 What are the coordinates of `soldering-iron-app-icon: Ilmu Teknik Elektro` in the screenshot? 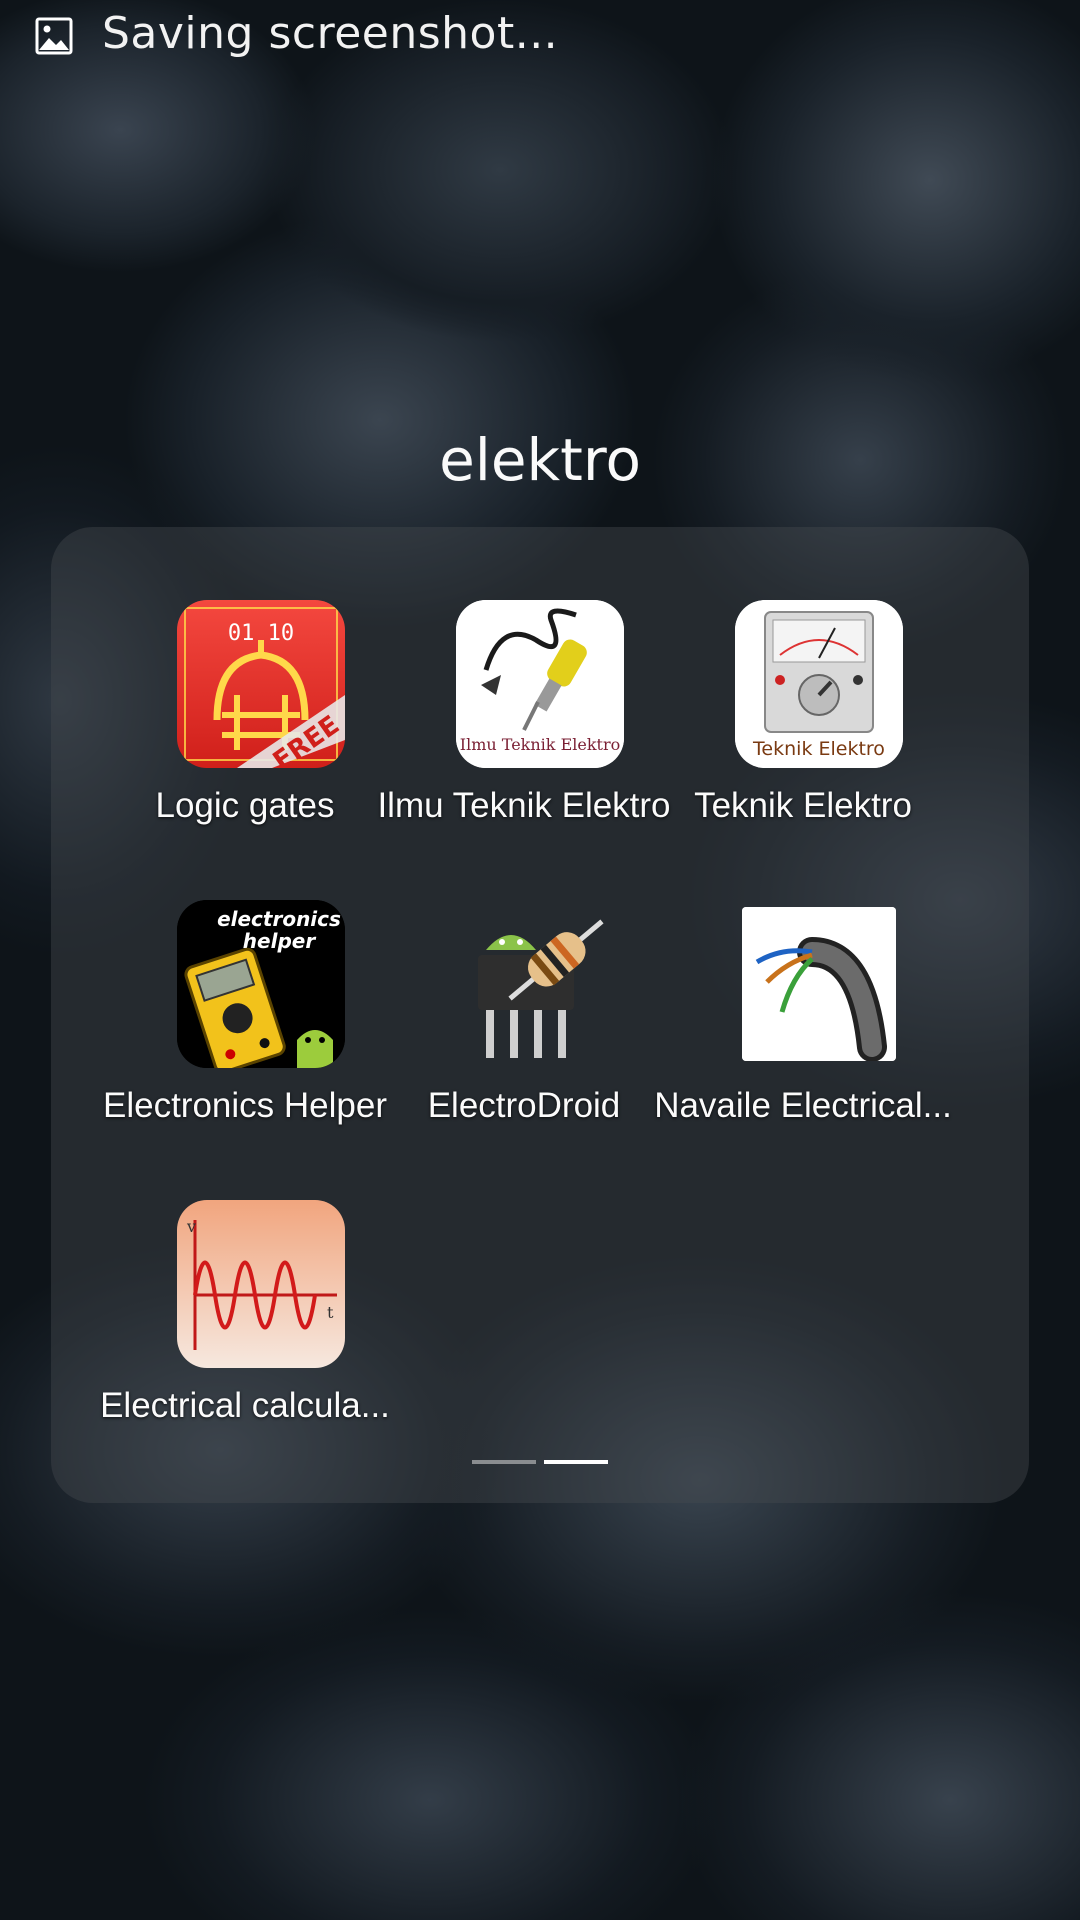 It's located at (540, 684).